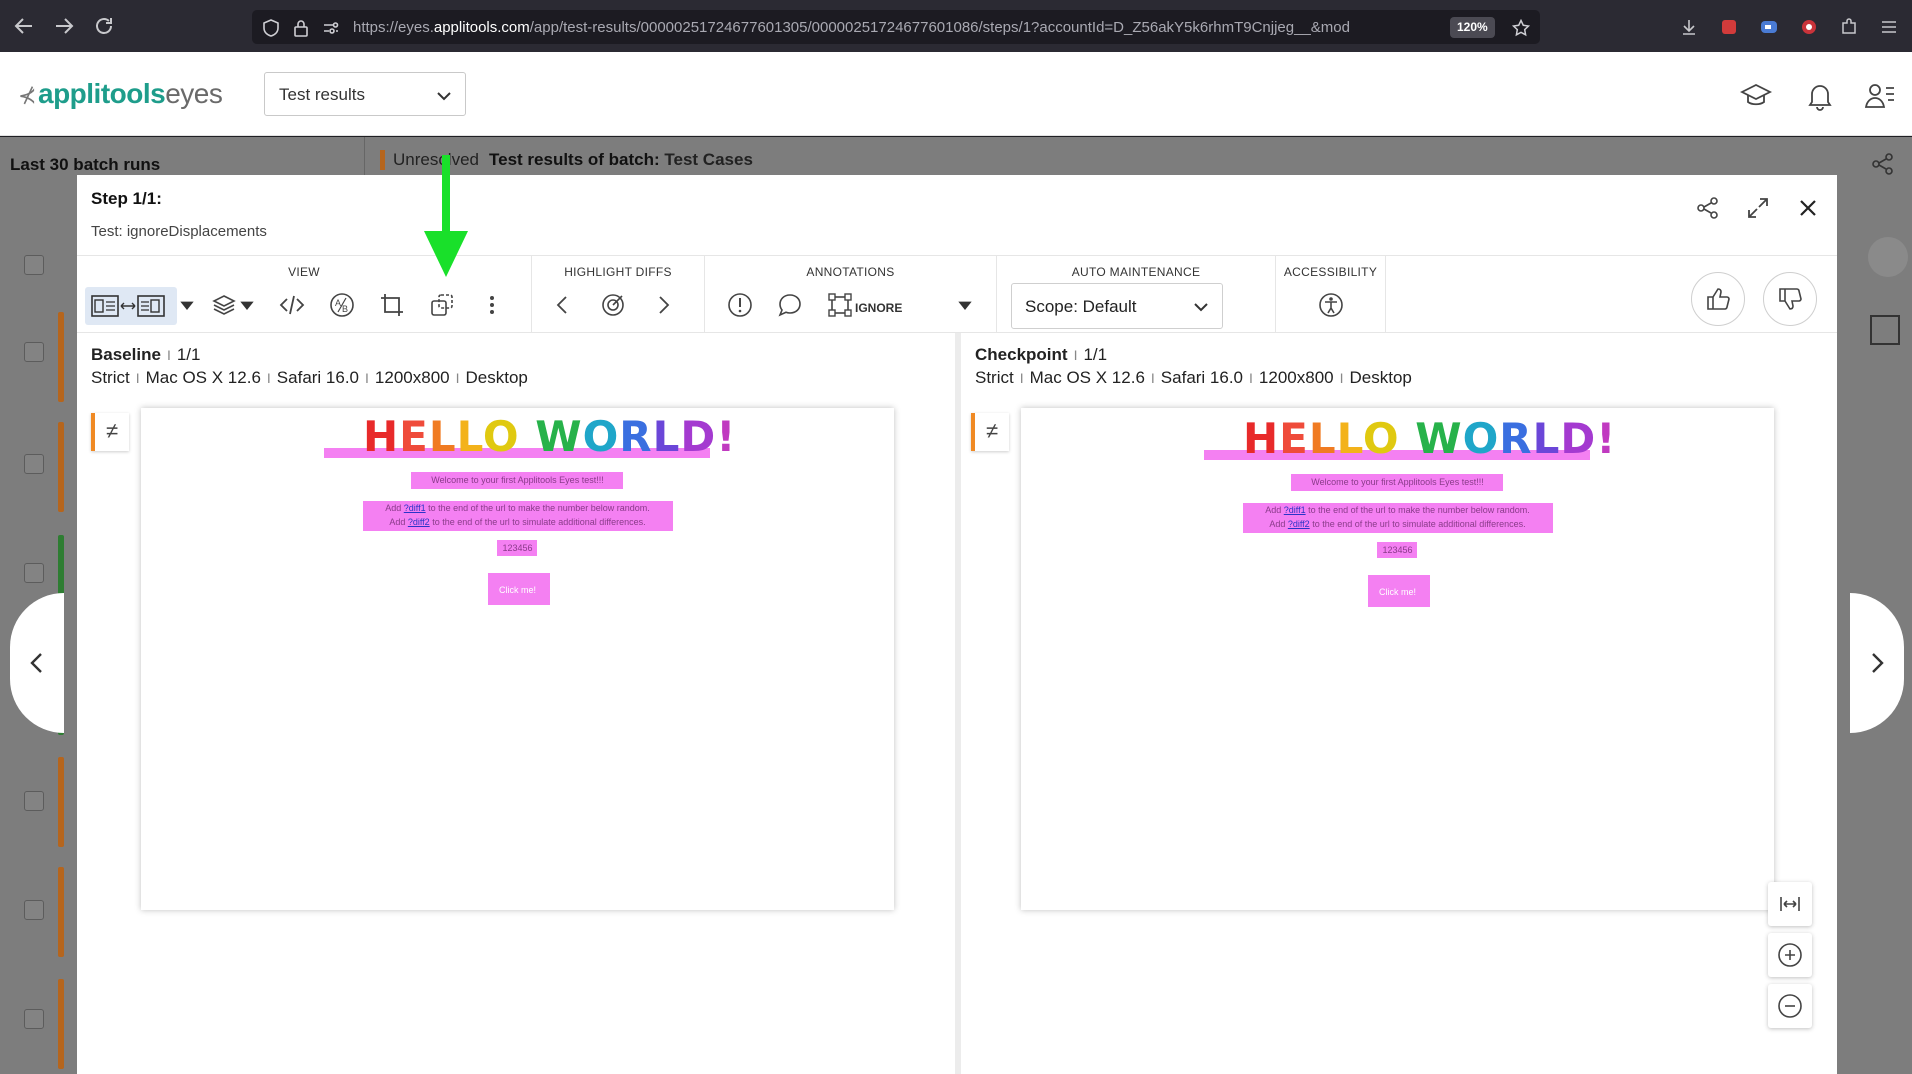 This screenshot has height=1074, width=1912. What do you see at coordinates (85, 164) in the screenshot?
I see `batch-runs-title: Last 30 batch runs` at bounding box center [85, 164].